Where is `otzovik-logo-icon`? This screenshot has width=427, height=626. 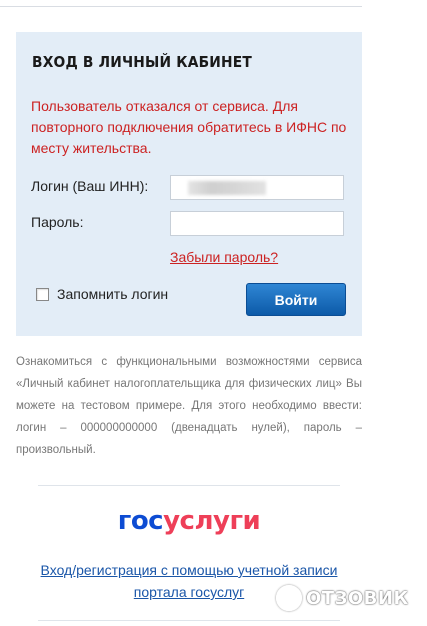
otzovik-logo-icon is located at coordinates (289, 598).